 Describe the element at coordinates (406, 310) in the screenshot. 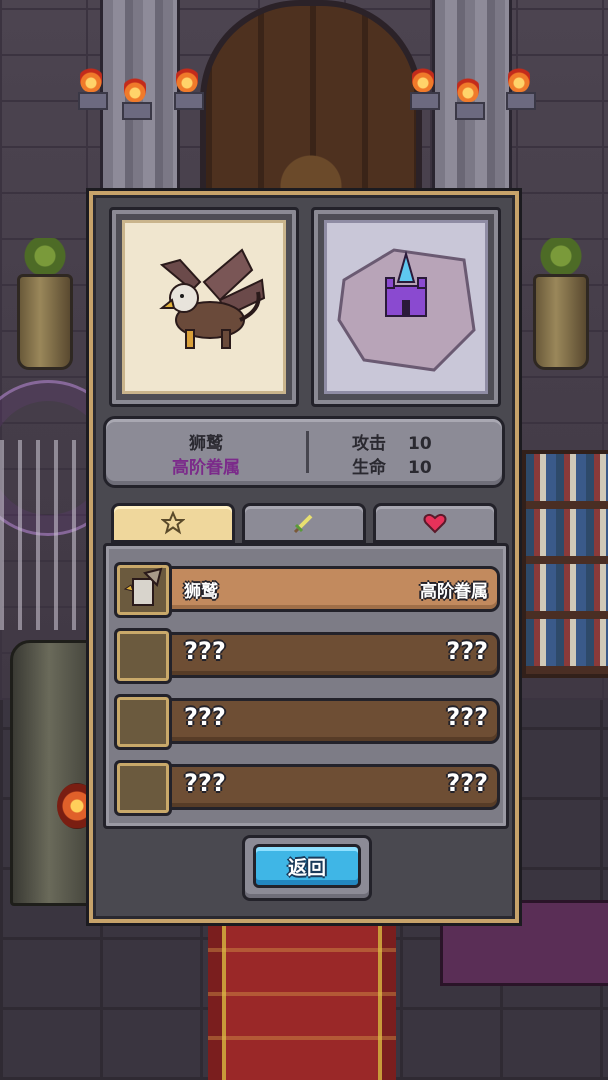

I see `castle-map-icon` at that location.